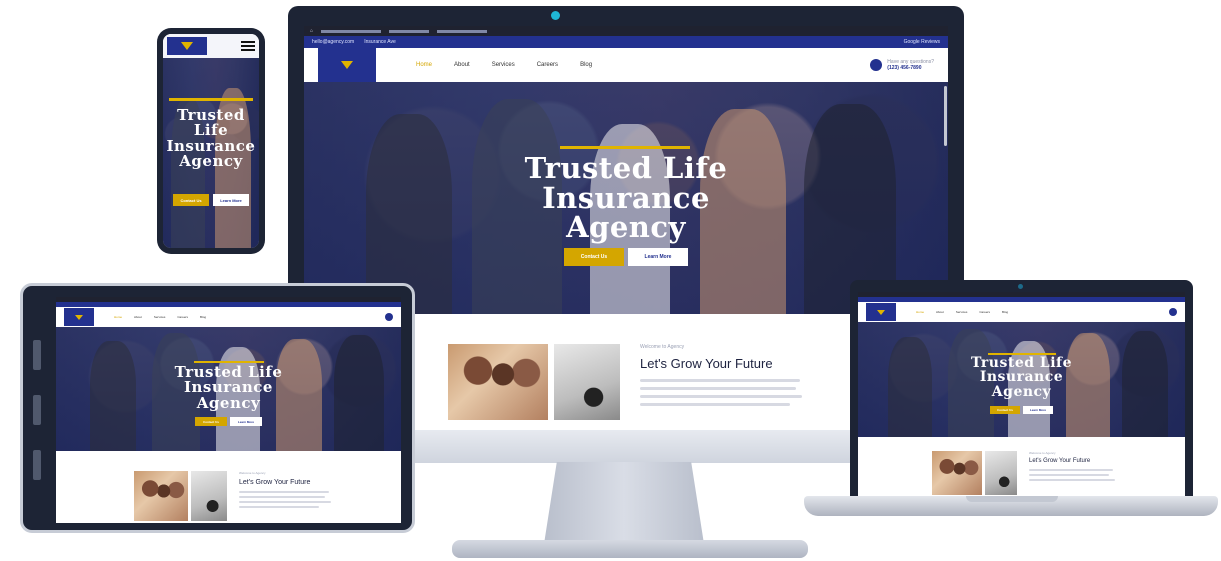 The height and width of the screenshot is (561, 1221). What do you see at coordinates (1060, 461) in the screenshot?
I see `laptop-about-title: Let's Grow Your Future` at bounding box center [1060, 461].